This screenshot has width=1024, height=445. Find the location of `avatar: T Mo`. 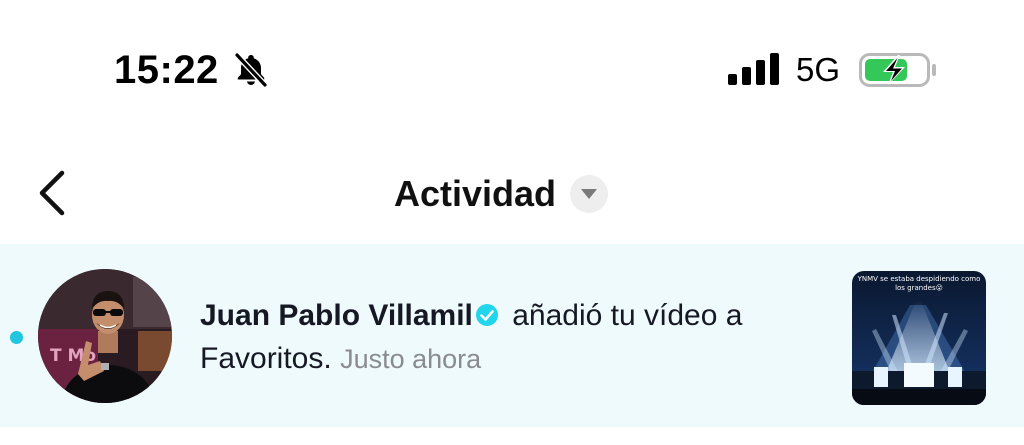

avatar: T Mo is located at coordinates (105, 336).